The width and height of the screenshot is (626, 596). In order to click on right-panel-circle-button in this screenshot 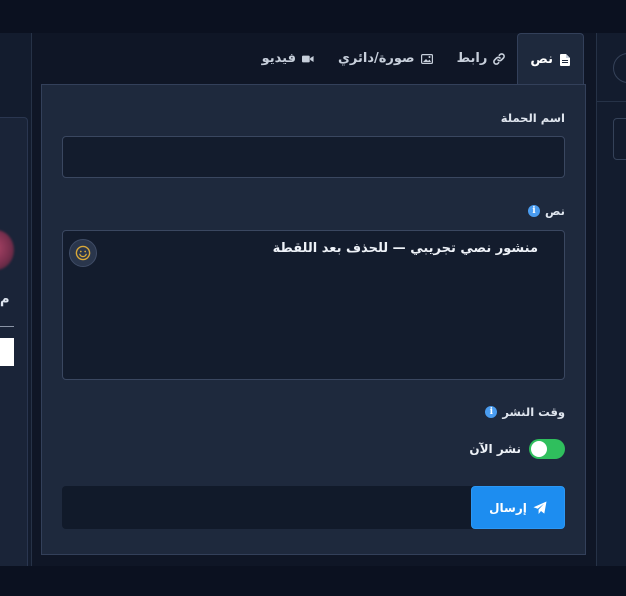, I will do `click(619, 68)`.